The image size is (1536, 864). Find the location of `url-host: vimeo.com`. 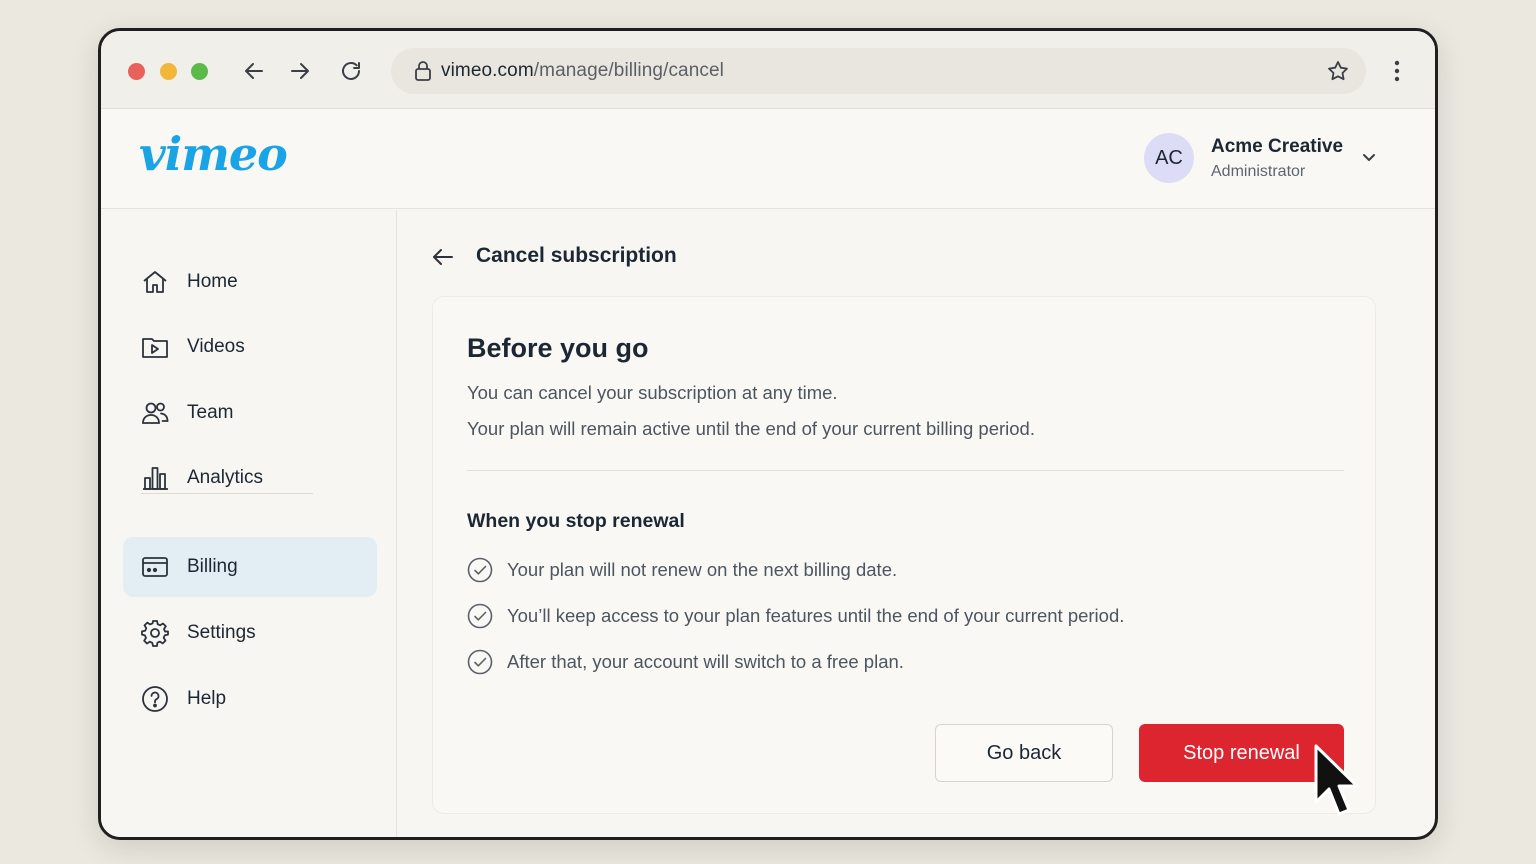

url-host: vimeo.com is located at coordinates (487, 70).